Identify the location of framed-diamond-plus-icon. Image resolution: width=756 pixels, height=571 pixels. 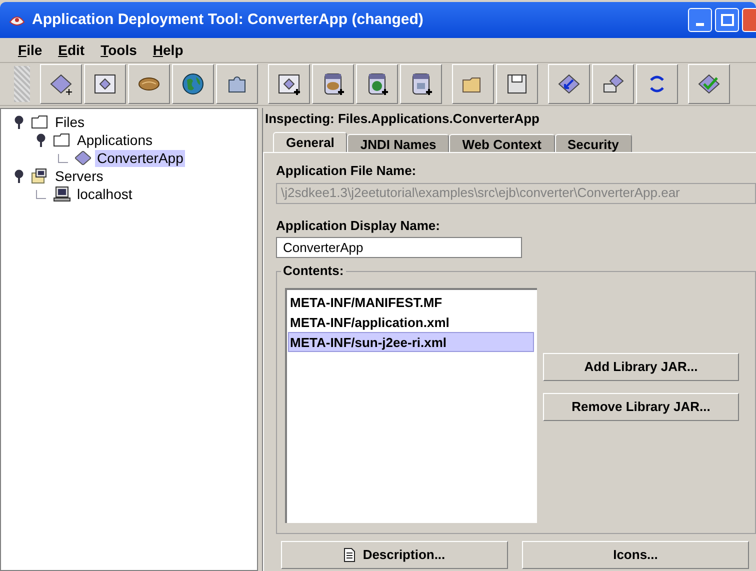
(289, 84).